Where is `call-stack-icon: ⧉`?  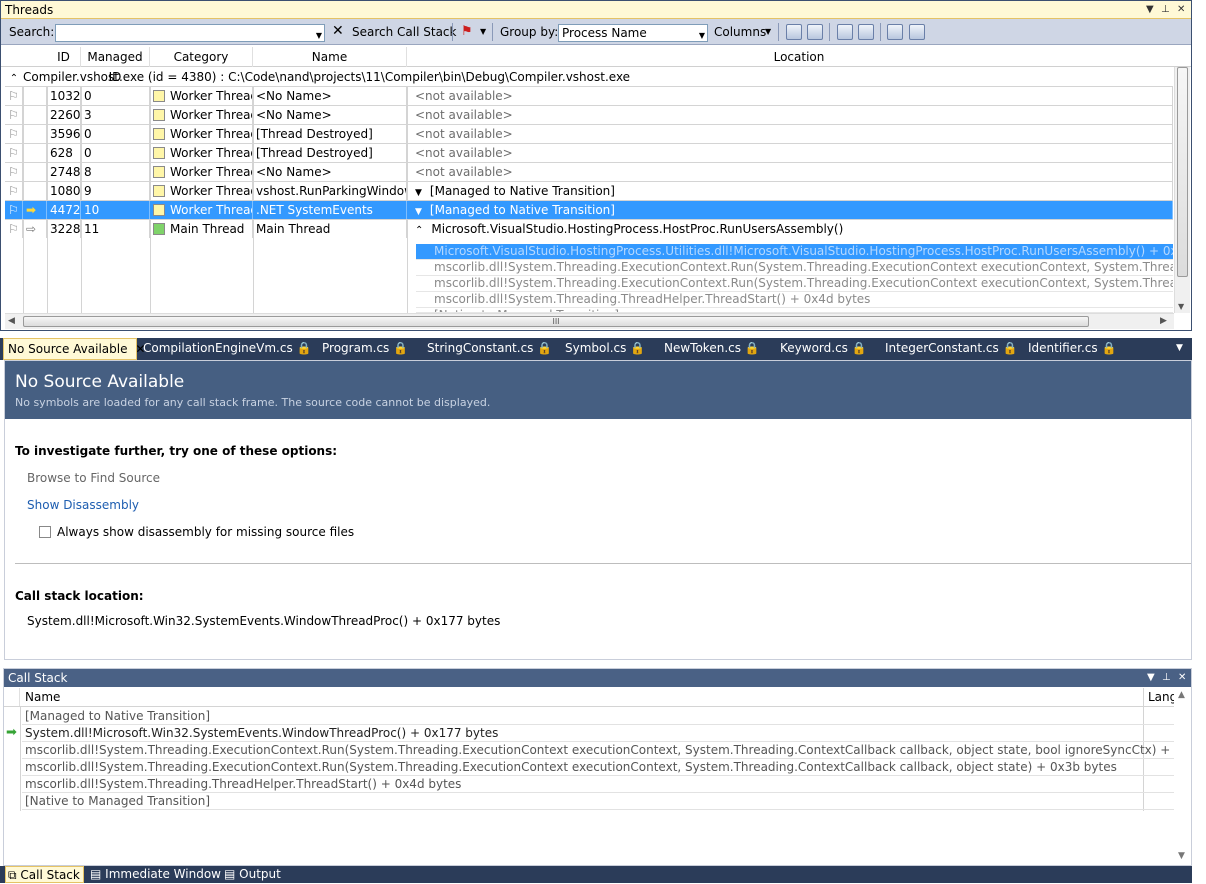
call-stack-icon: ⧉ is located at coordinates (12, 875).